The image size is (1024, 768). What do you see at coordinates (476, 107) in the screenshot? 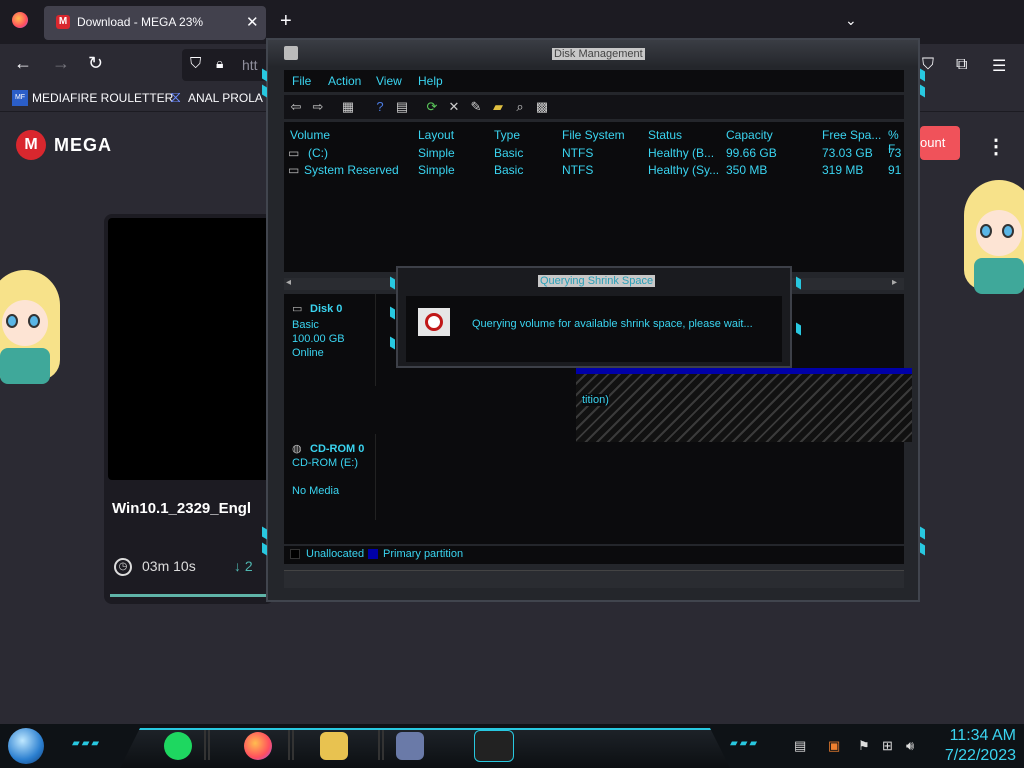
I see `check-icon: ✎` at bounding box center [476, 107].